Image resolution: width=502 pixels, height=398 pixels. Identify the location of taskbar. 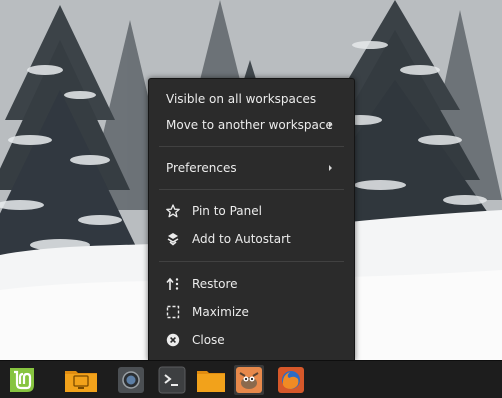
(251, 379).